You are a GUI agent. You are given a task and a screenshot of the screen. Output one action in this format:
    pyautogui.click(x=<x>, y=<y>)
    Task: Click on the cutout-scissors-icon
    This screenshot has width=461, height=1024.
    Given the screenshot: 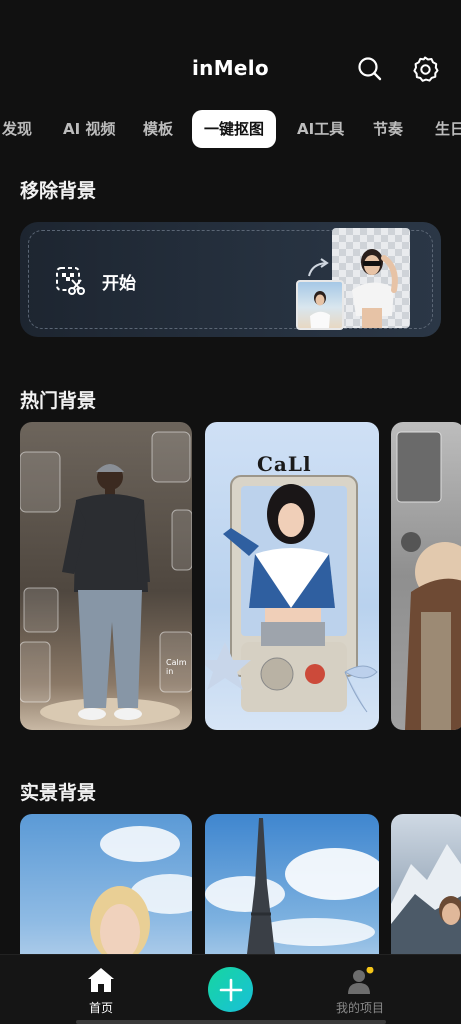 What is the action you would take?
    pyautogui.click(x=70, y=281)
    